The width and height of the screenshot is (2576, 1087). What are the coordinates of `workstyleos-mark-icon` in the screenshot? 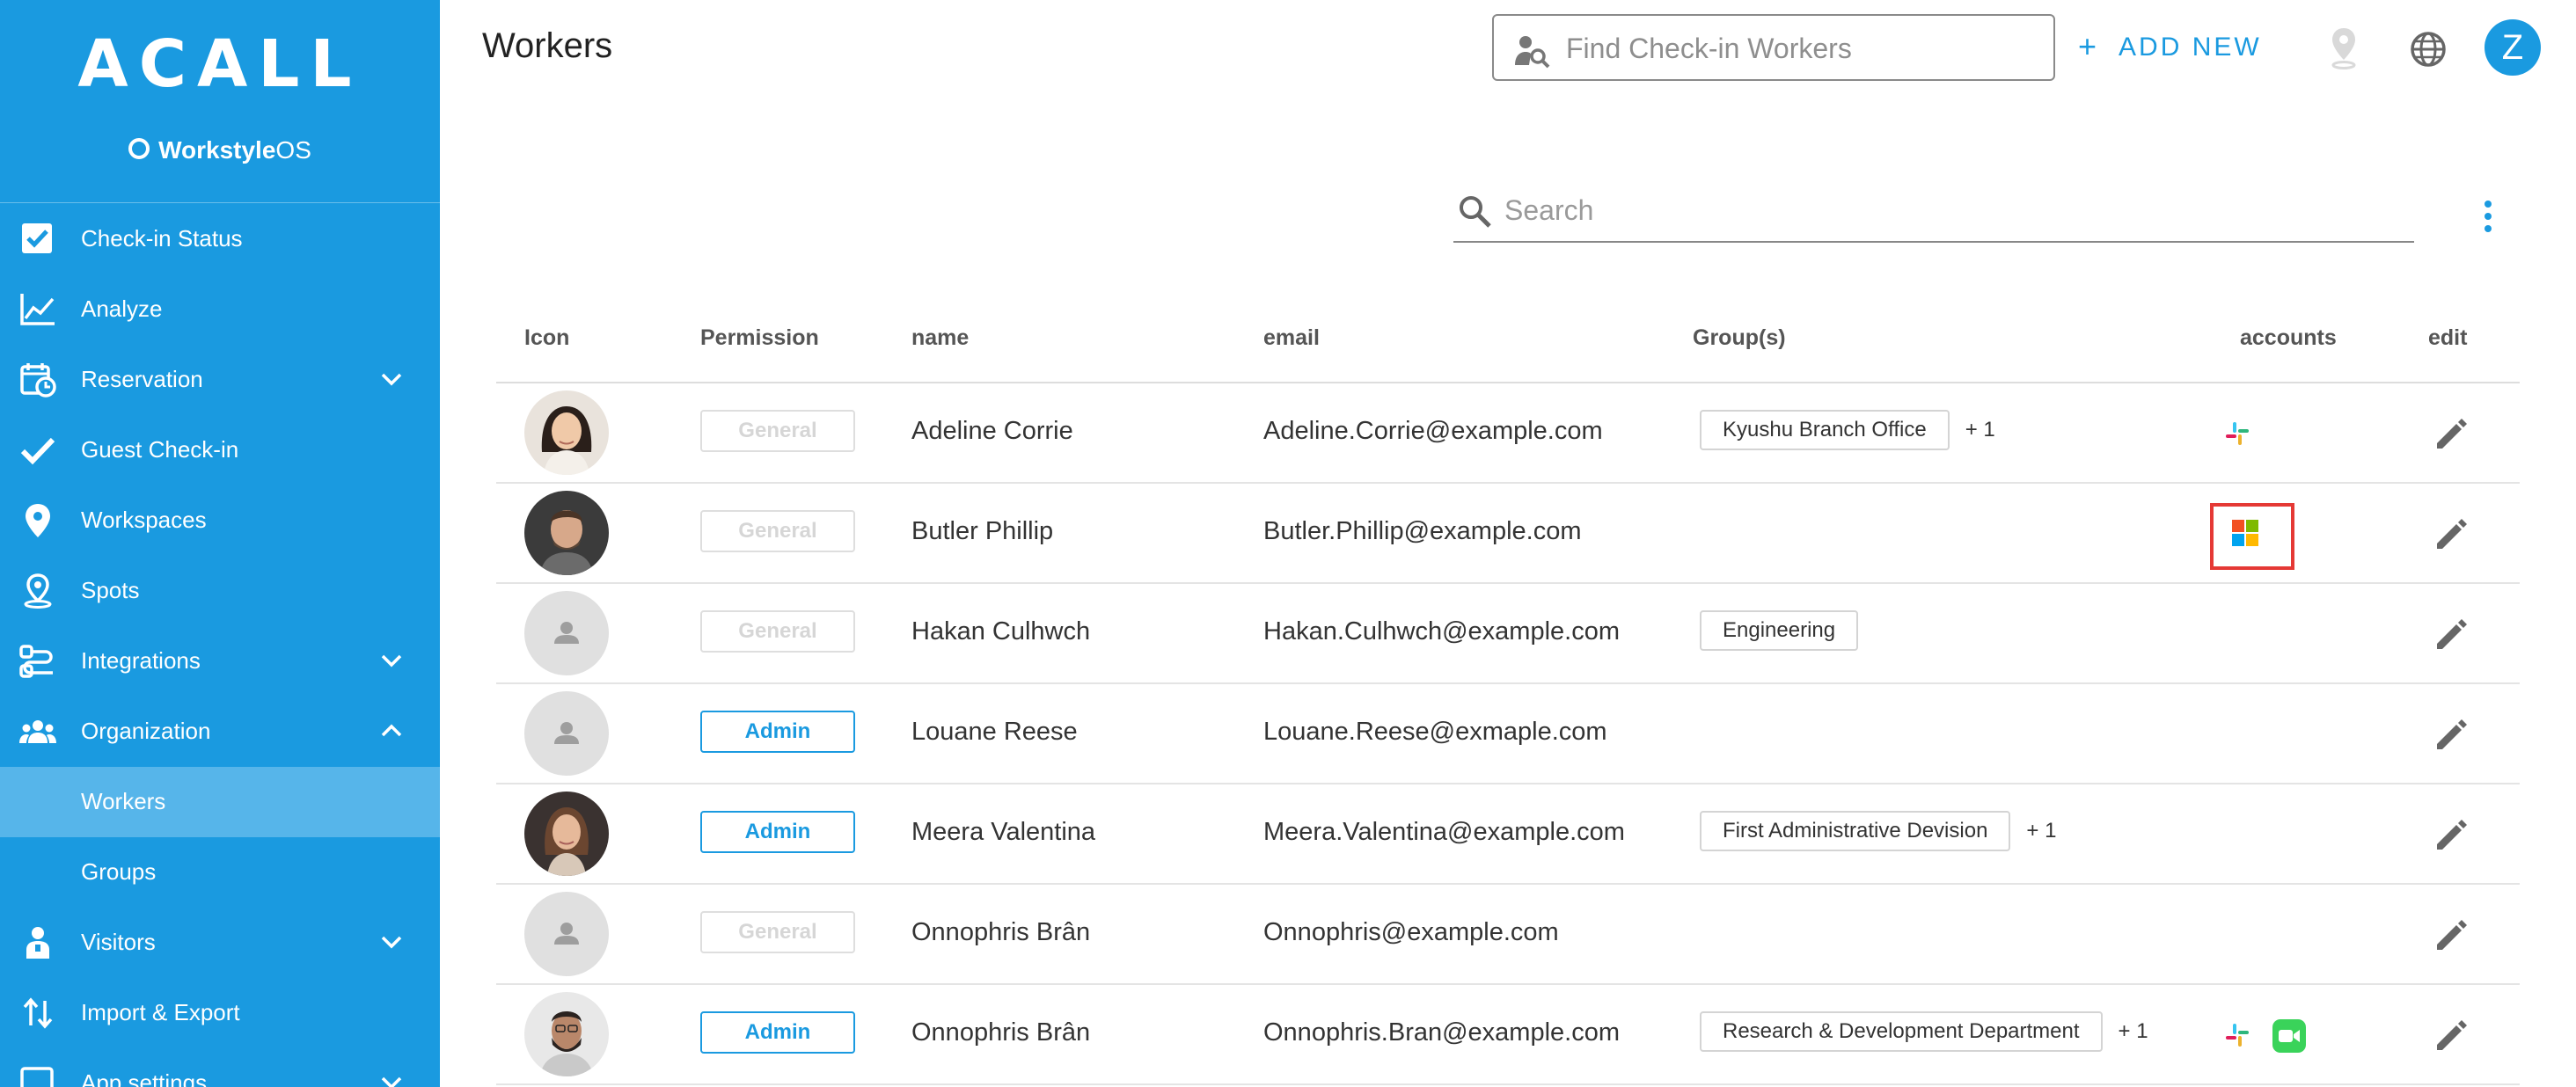 It's located at (139, 149).